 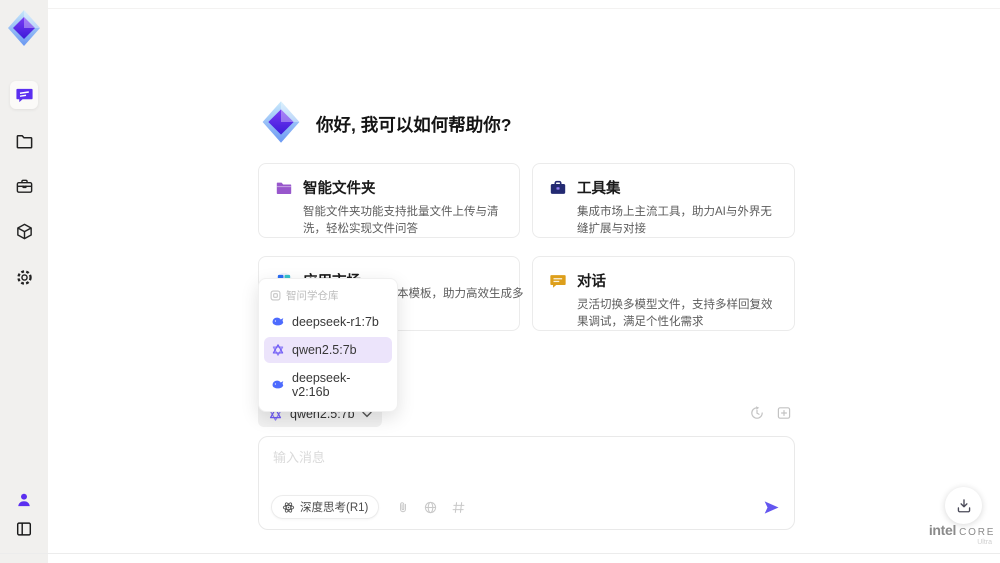 I want to click on intel-core-badge: intel CORE Ultra, so click(x=962, y=534).